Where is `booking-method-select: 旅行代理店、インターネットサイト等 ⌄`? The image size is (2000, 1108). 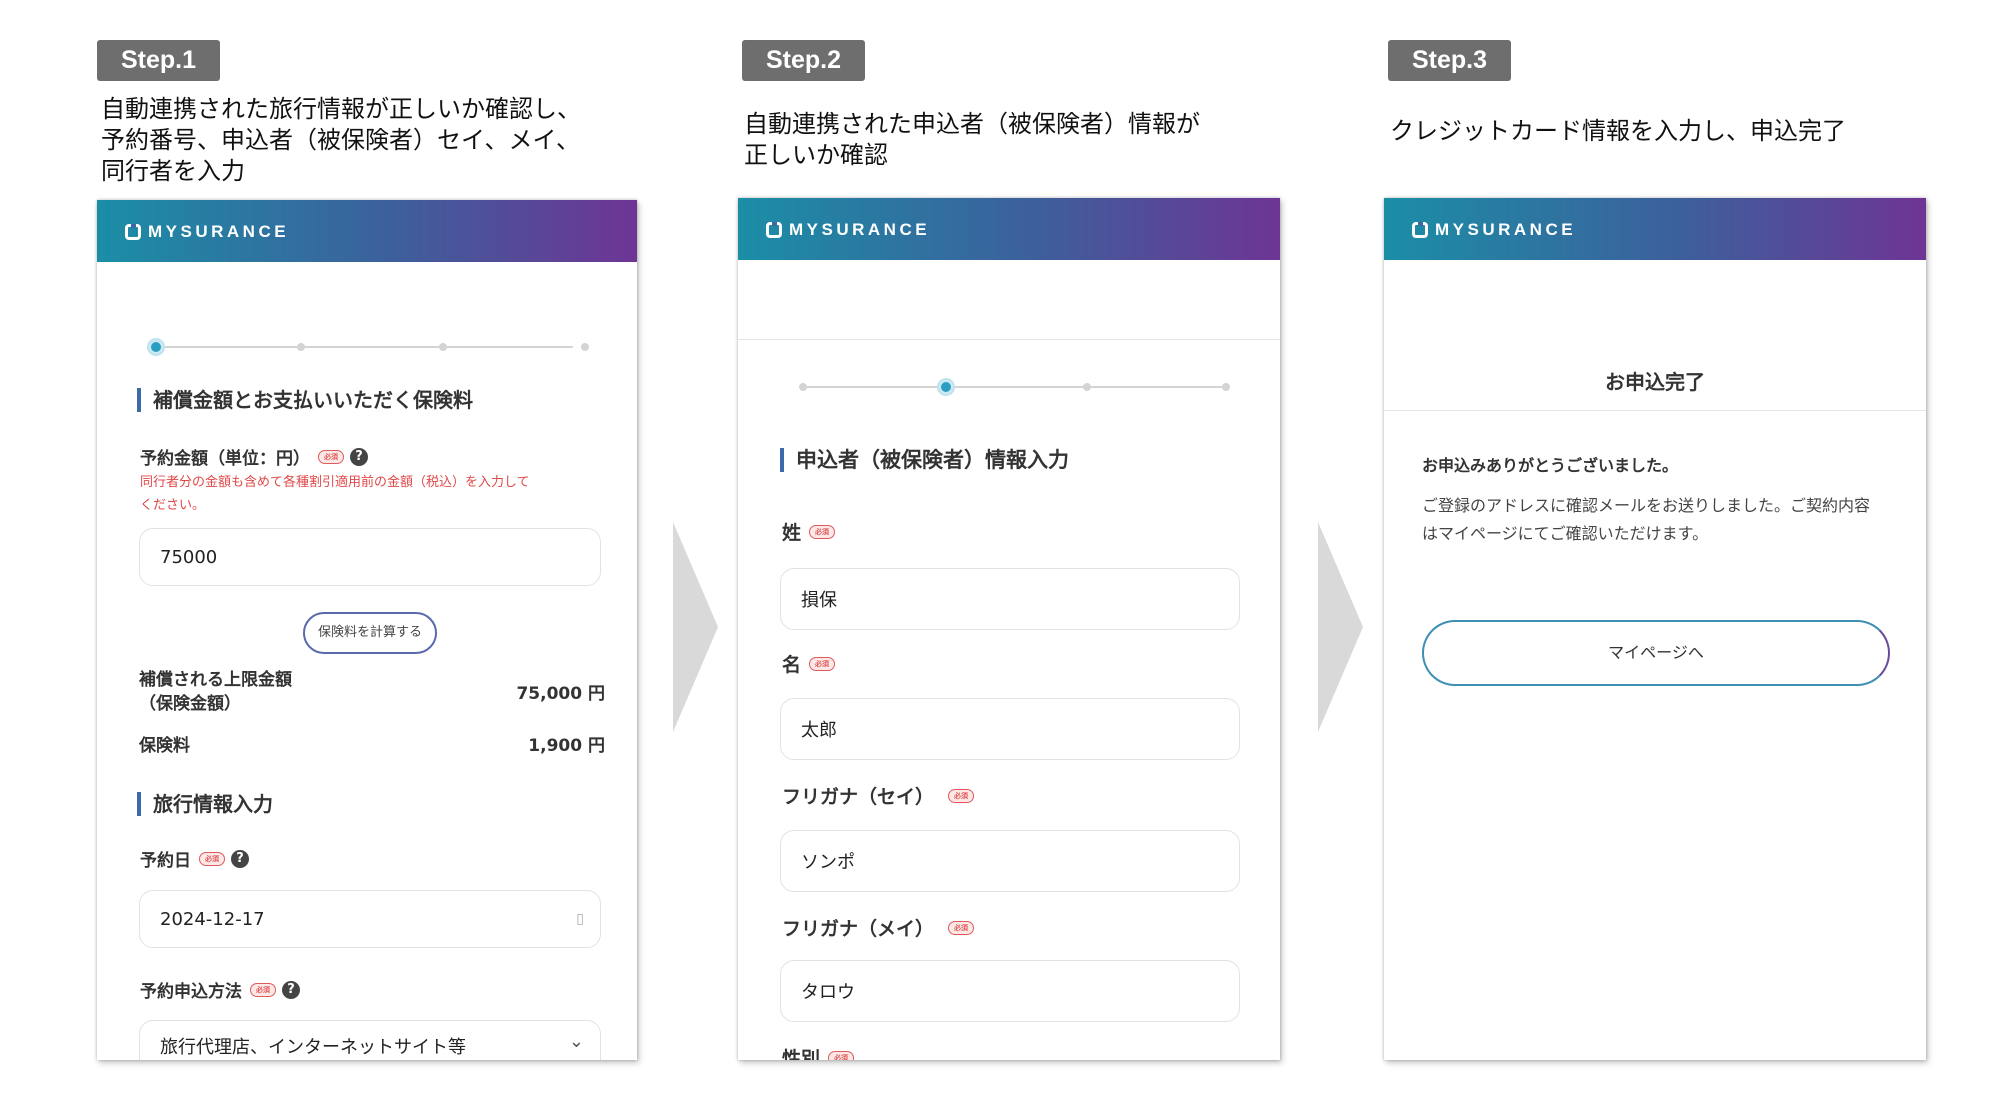 booking-method-select: 旅行代理店、インターネットサイト等 ⌄ is located at coordinates (370, 1040).